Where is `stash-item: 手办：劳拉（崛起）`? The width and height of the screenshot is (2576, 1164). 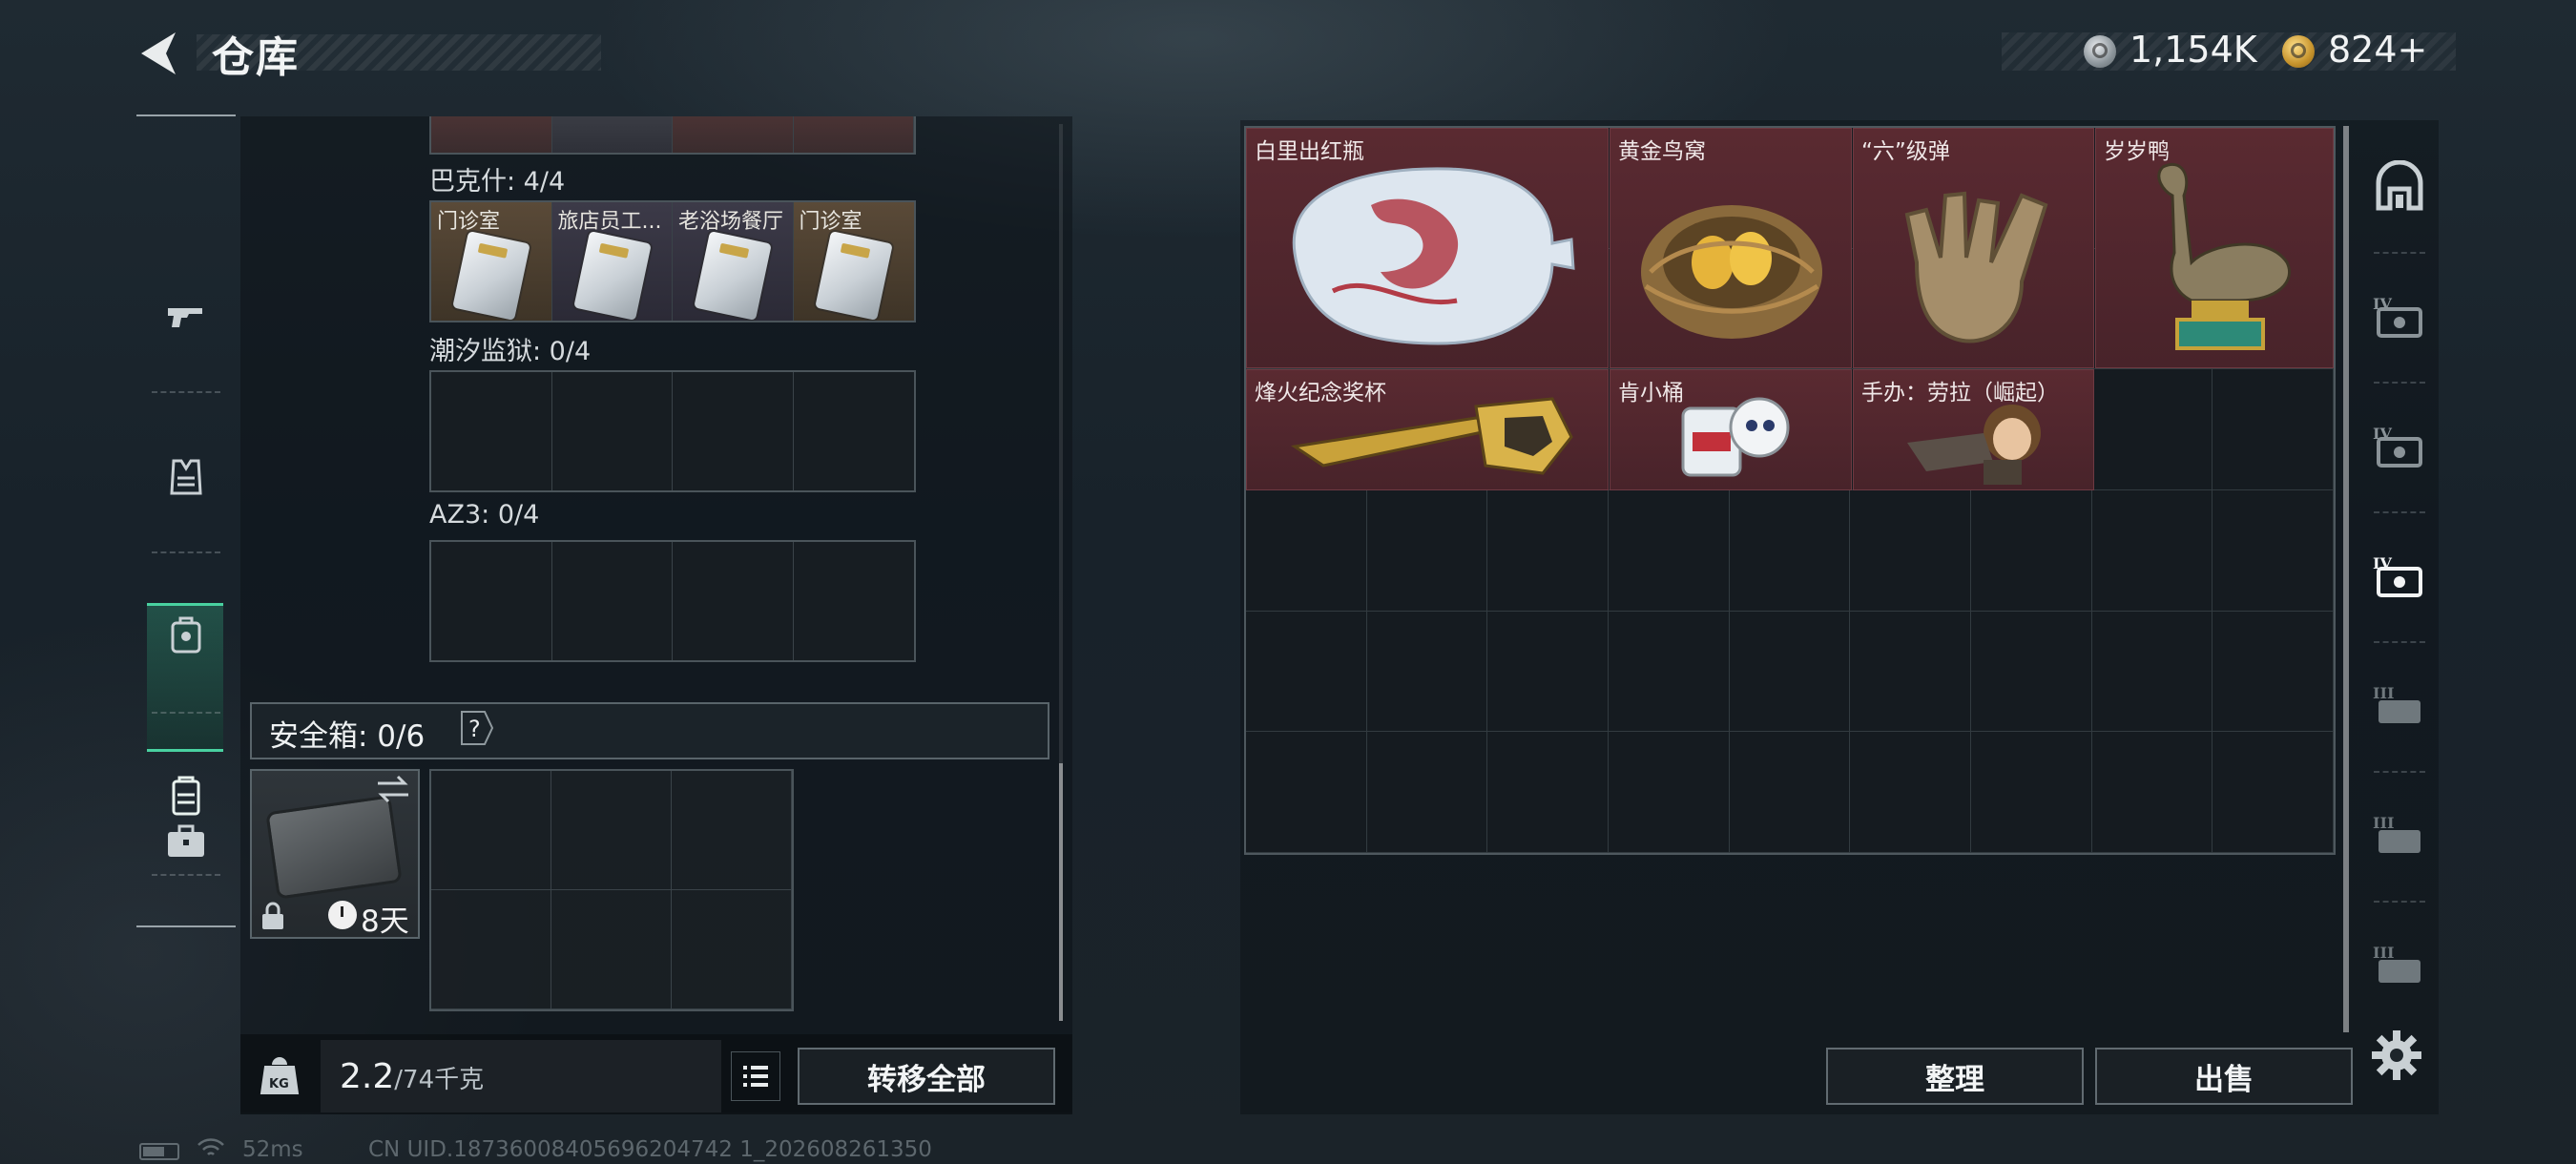
stash-item: 手办：劳拉（崛起） is located at coordinates (1973, 430).